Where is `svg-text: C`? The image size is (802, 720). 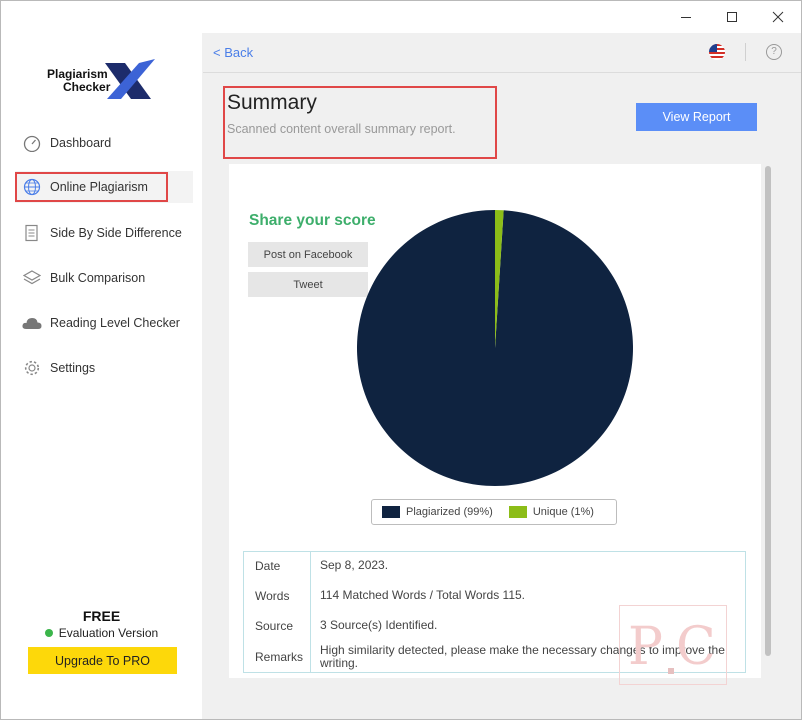
svg-text: C is located at coordinates (696, 647).